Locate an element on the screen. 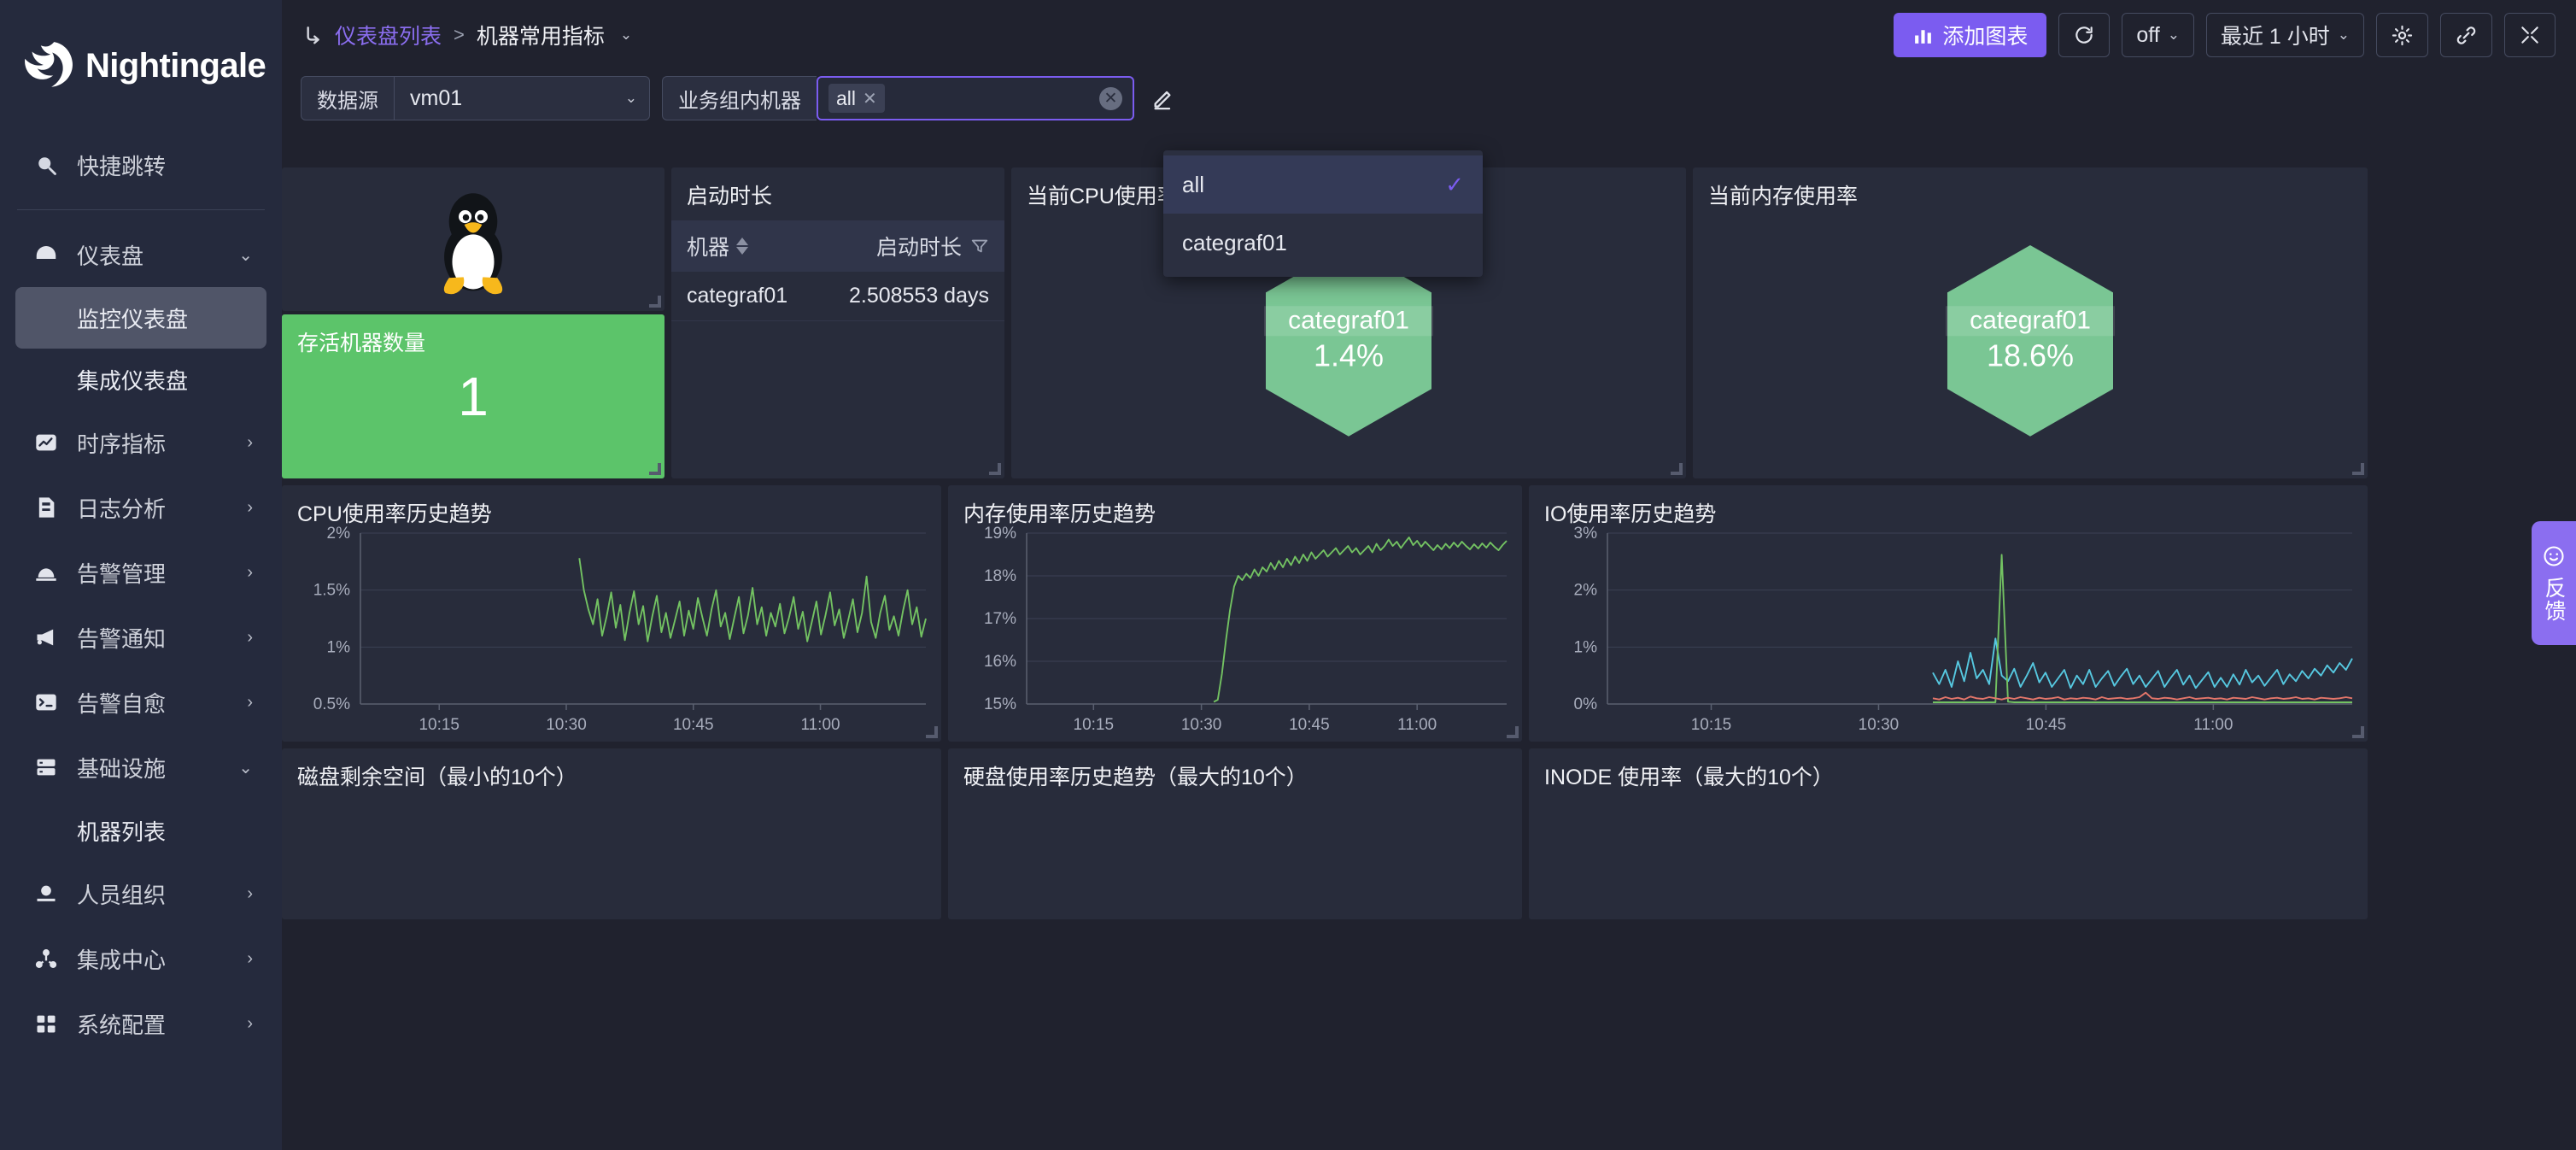  panel-alive-machines: 存活机器数量 1 is located at coordinates (473, 396).